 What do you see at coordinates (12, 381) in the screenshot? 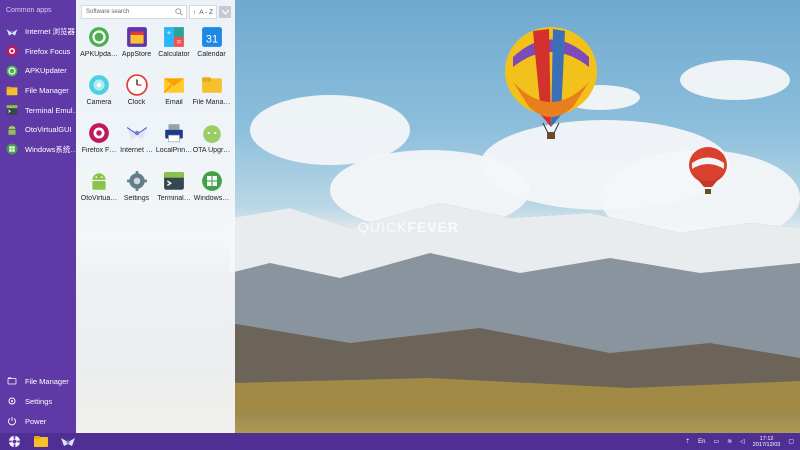
I see `folder-outline-icon` at bounding box center [12, 381].